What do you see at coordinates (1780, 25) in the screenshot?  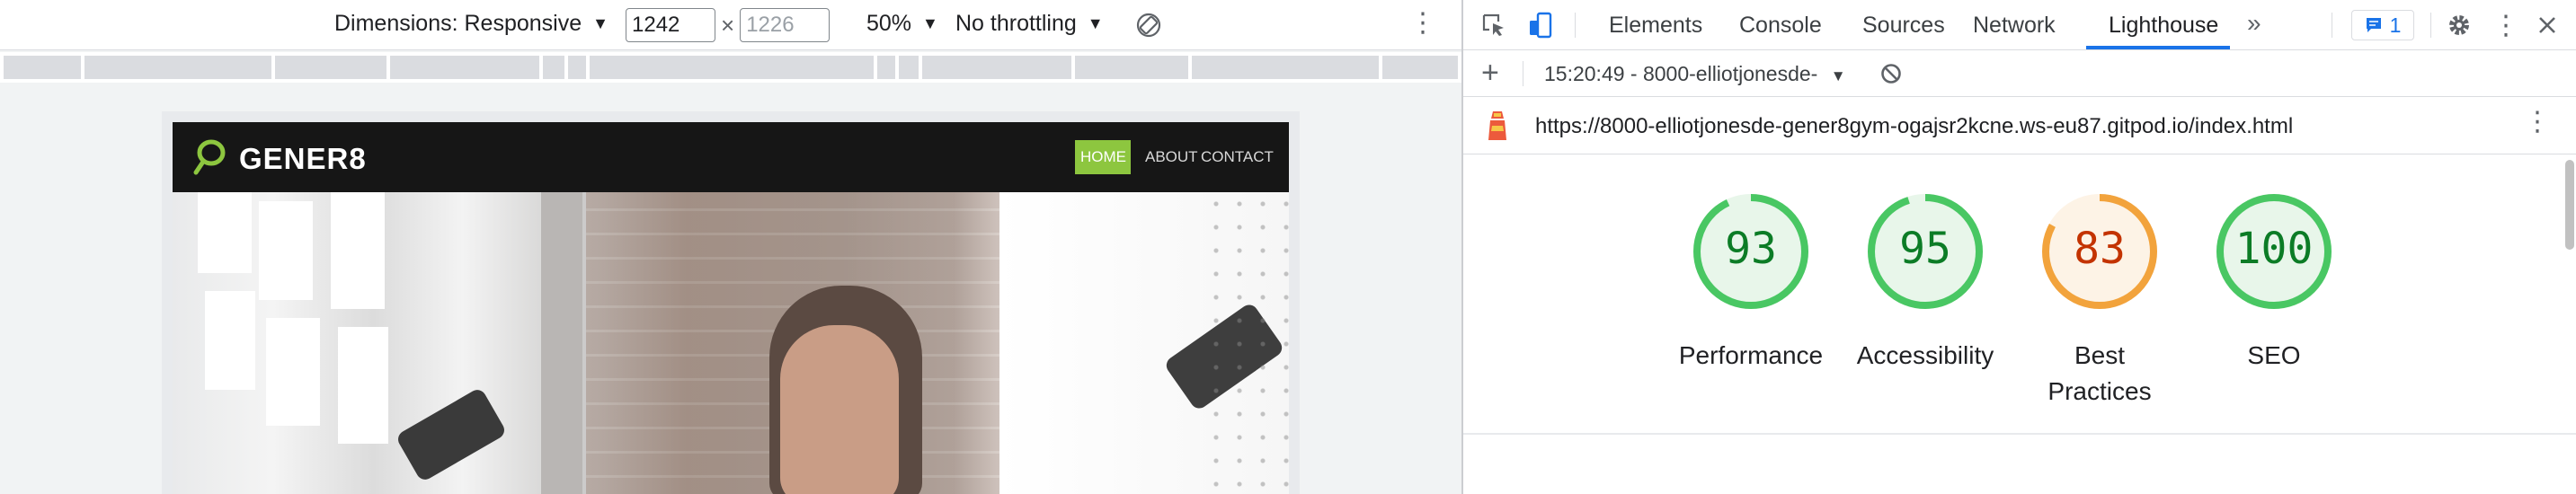 I see `tab-console: Console` at bounding box center [1780, 25].